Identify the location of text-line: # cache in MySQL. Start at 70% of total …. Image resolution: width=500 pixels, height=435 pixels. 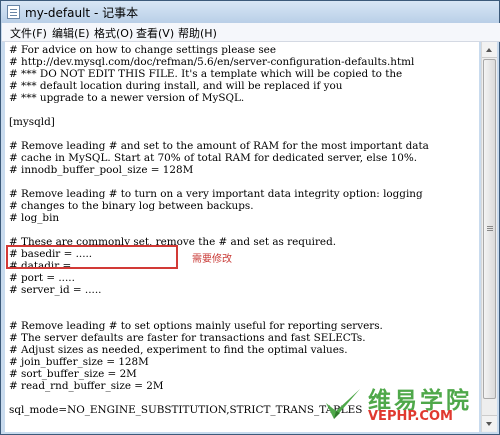
(213, 158).